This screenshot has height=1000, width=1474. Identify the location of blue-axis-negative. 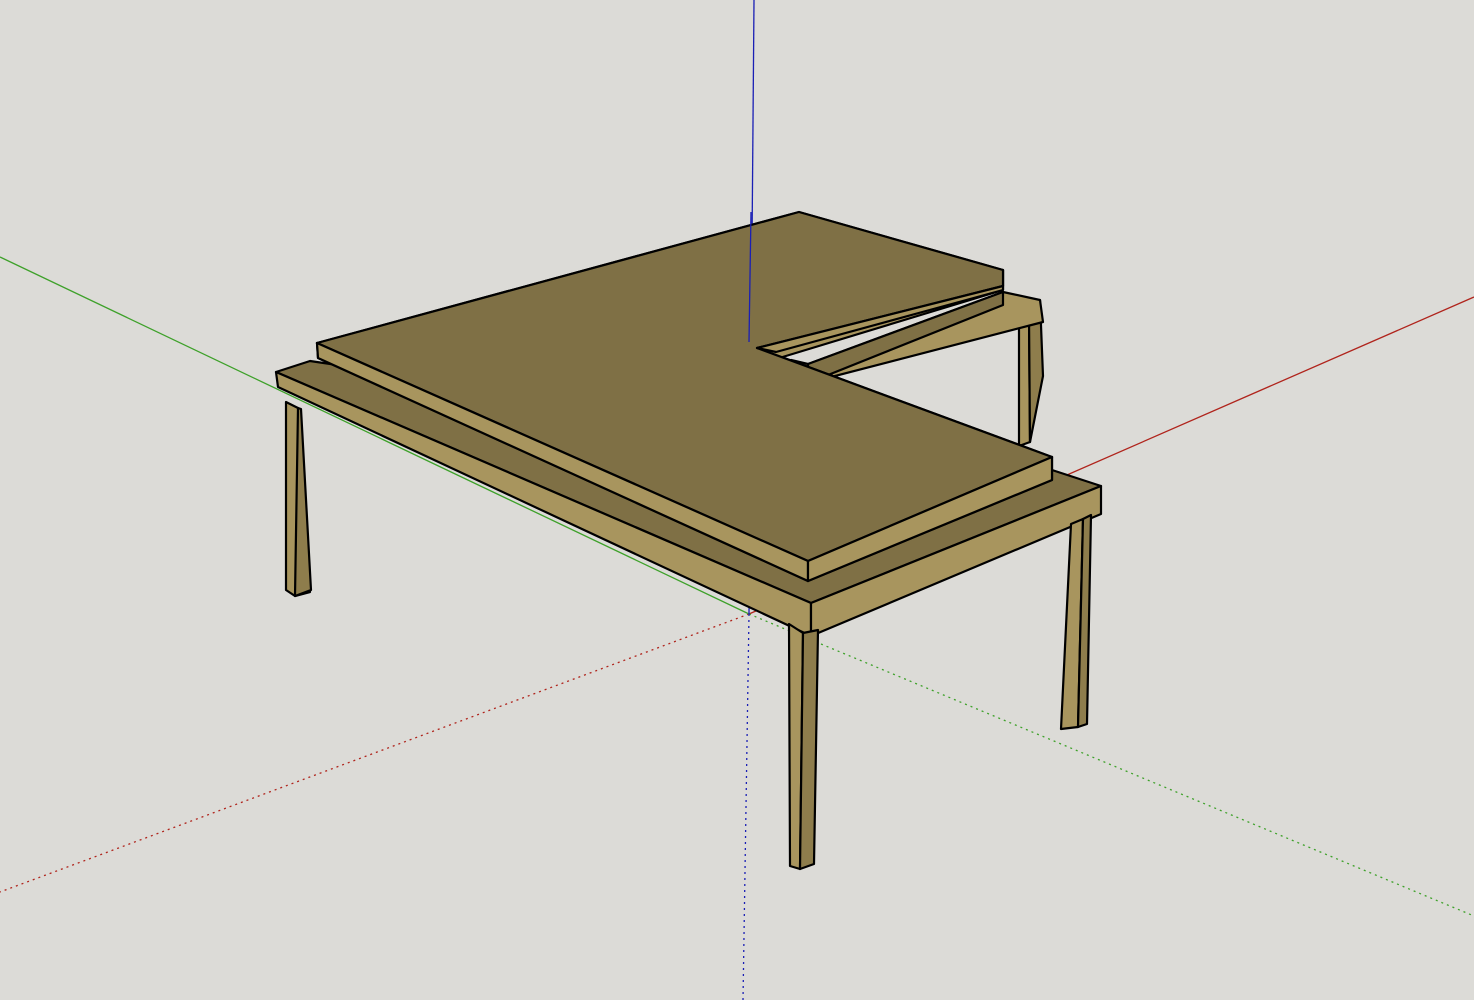
(746, 806).